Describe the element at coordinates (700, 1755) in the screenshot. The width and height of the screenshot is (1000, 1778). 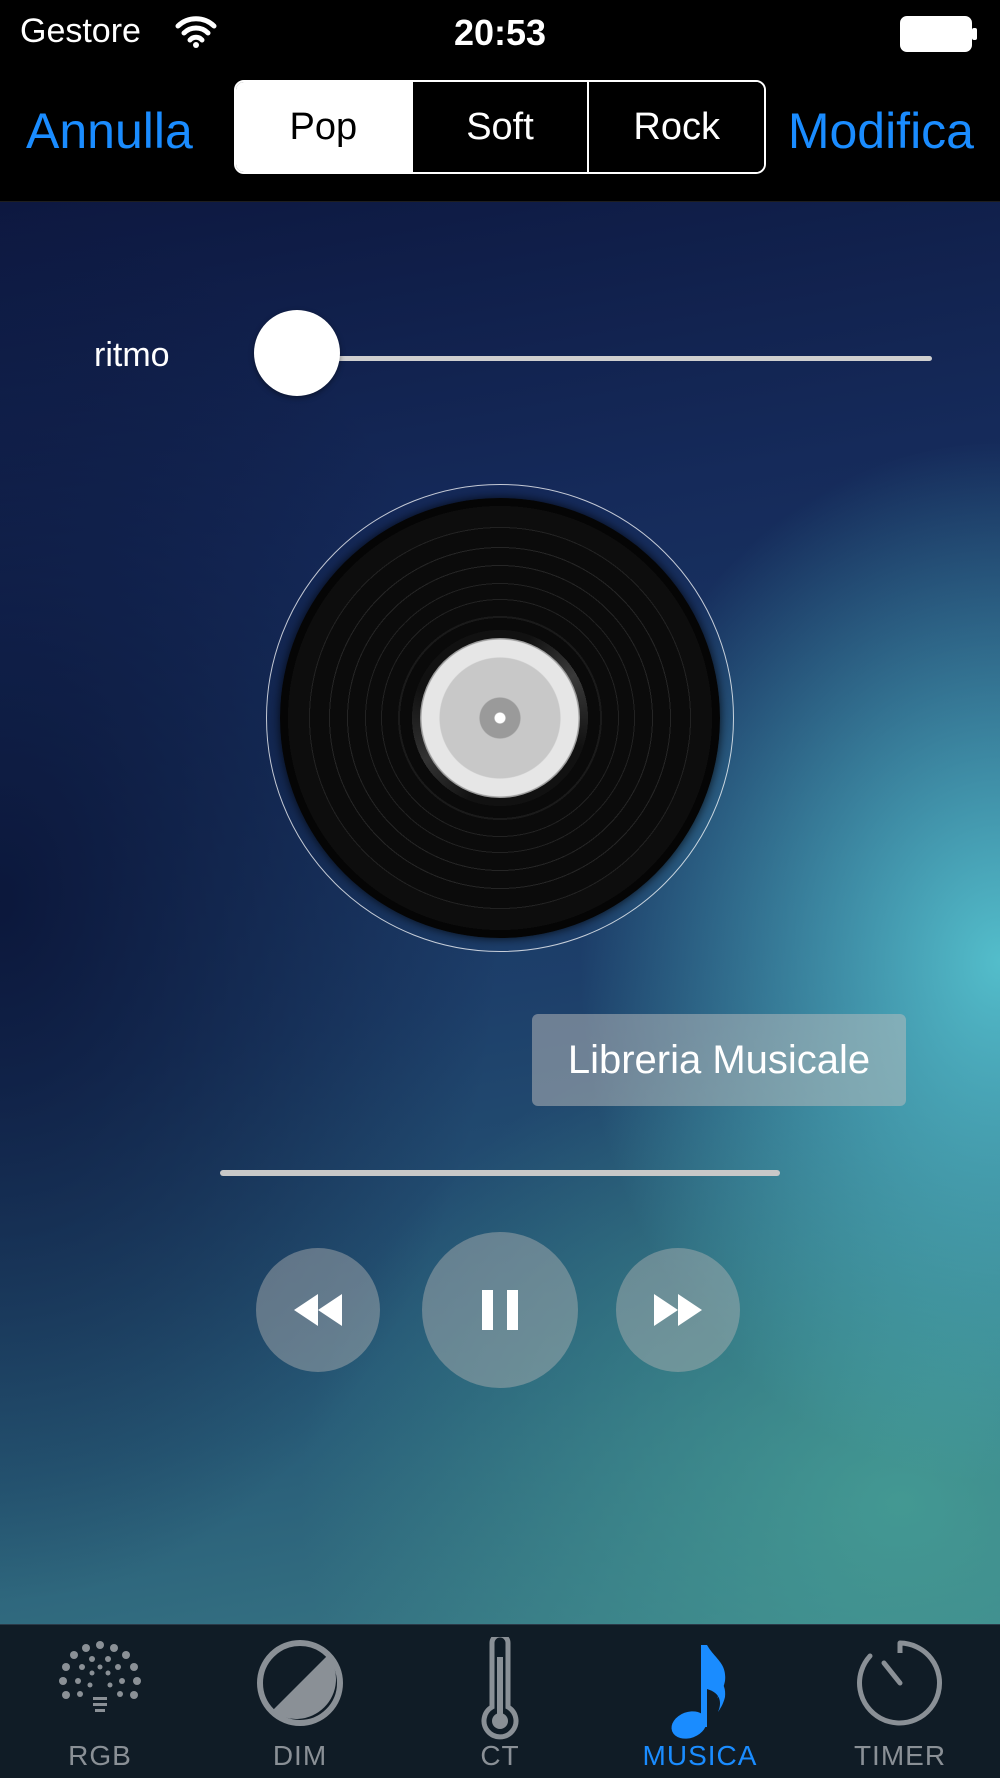
I see `tab-musica-label: MUSICA` at that location.